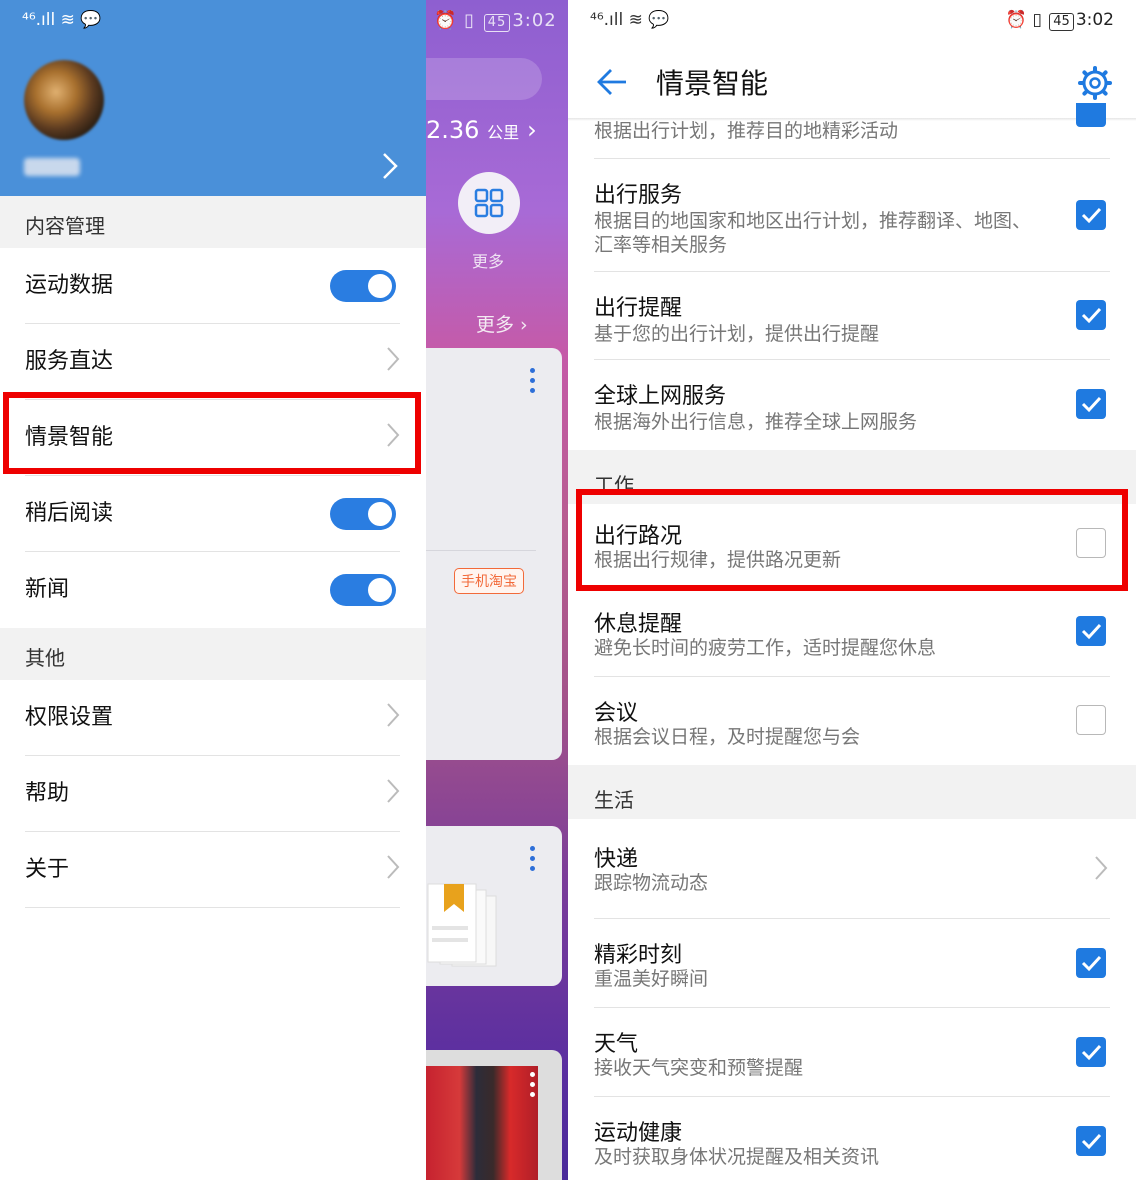  What do you see at coordinates (852, 1052) in the screenshot?
I see `list-item-weather: 天气 接收天气突变和预警提醒` at bounding box center [852, 1052].